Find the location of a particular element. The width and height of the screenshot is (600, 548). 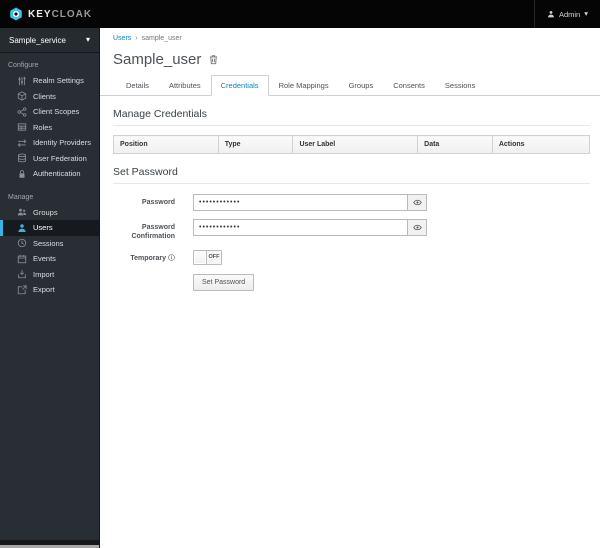

credentials-table: Position Type User Label Data Actions is located at coordinates (352, 144).